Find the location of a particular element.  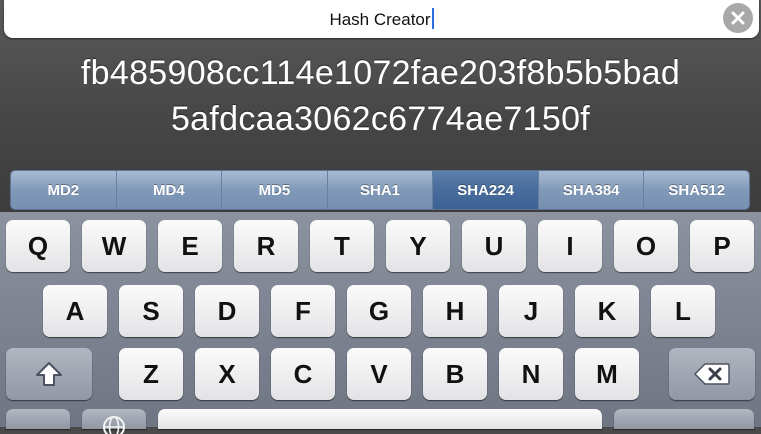

text-caret is located at coordinates (432, 18).